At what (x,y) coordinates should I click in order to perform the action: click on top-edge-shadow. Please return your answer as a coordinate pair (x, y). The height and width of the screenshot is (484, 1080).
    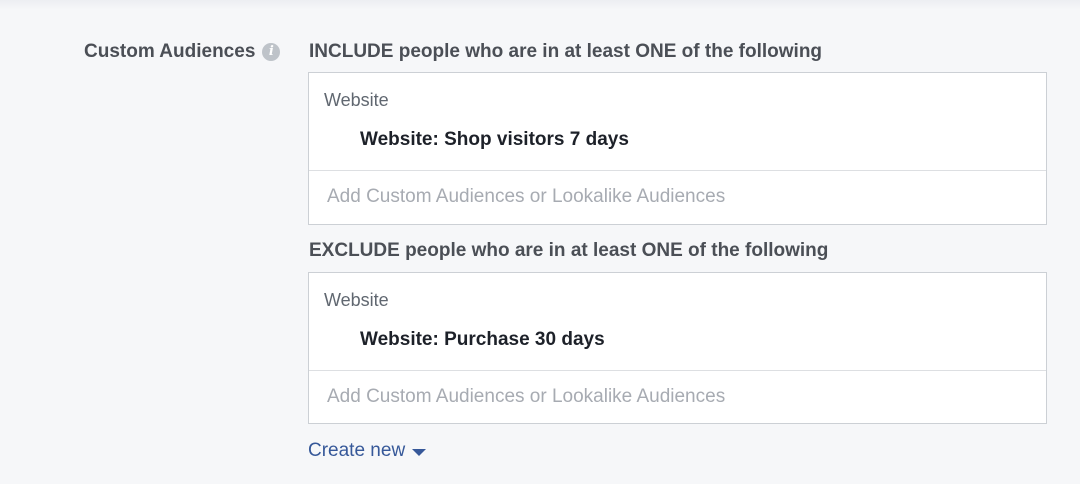
    Looking at the image, I should click on (540, 5).